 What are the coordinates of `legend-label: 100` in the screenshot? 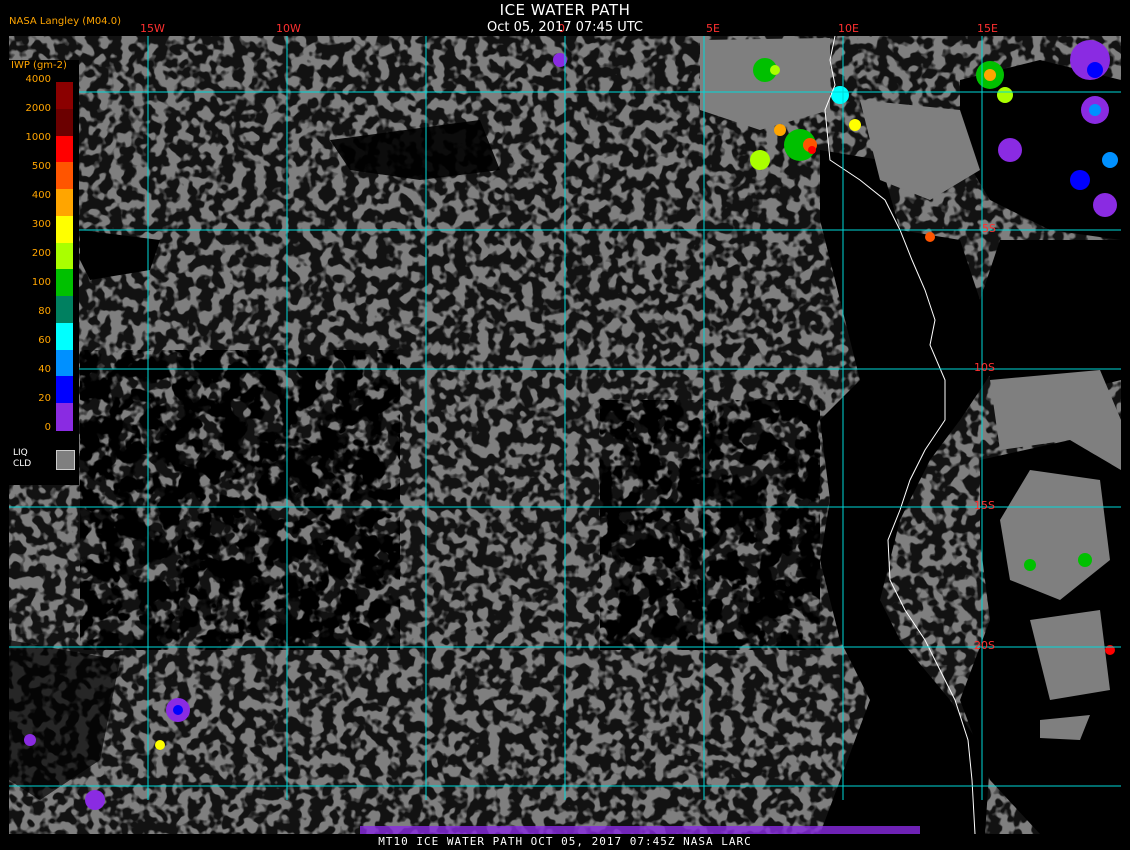 It's located at (41, 282).